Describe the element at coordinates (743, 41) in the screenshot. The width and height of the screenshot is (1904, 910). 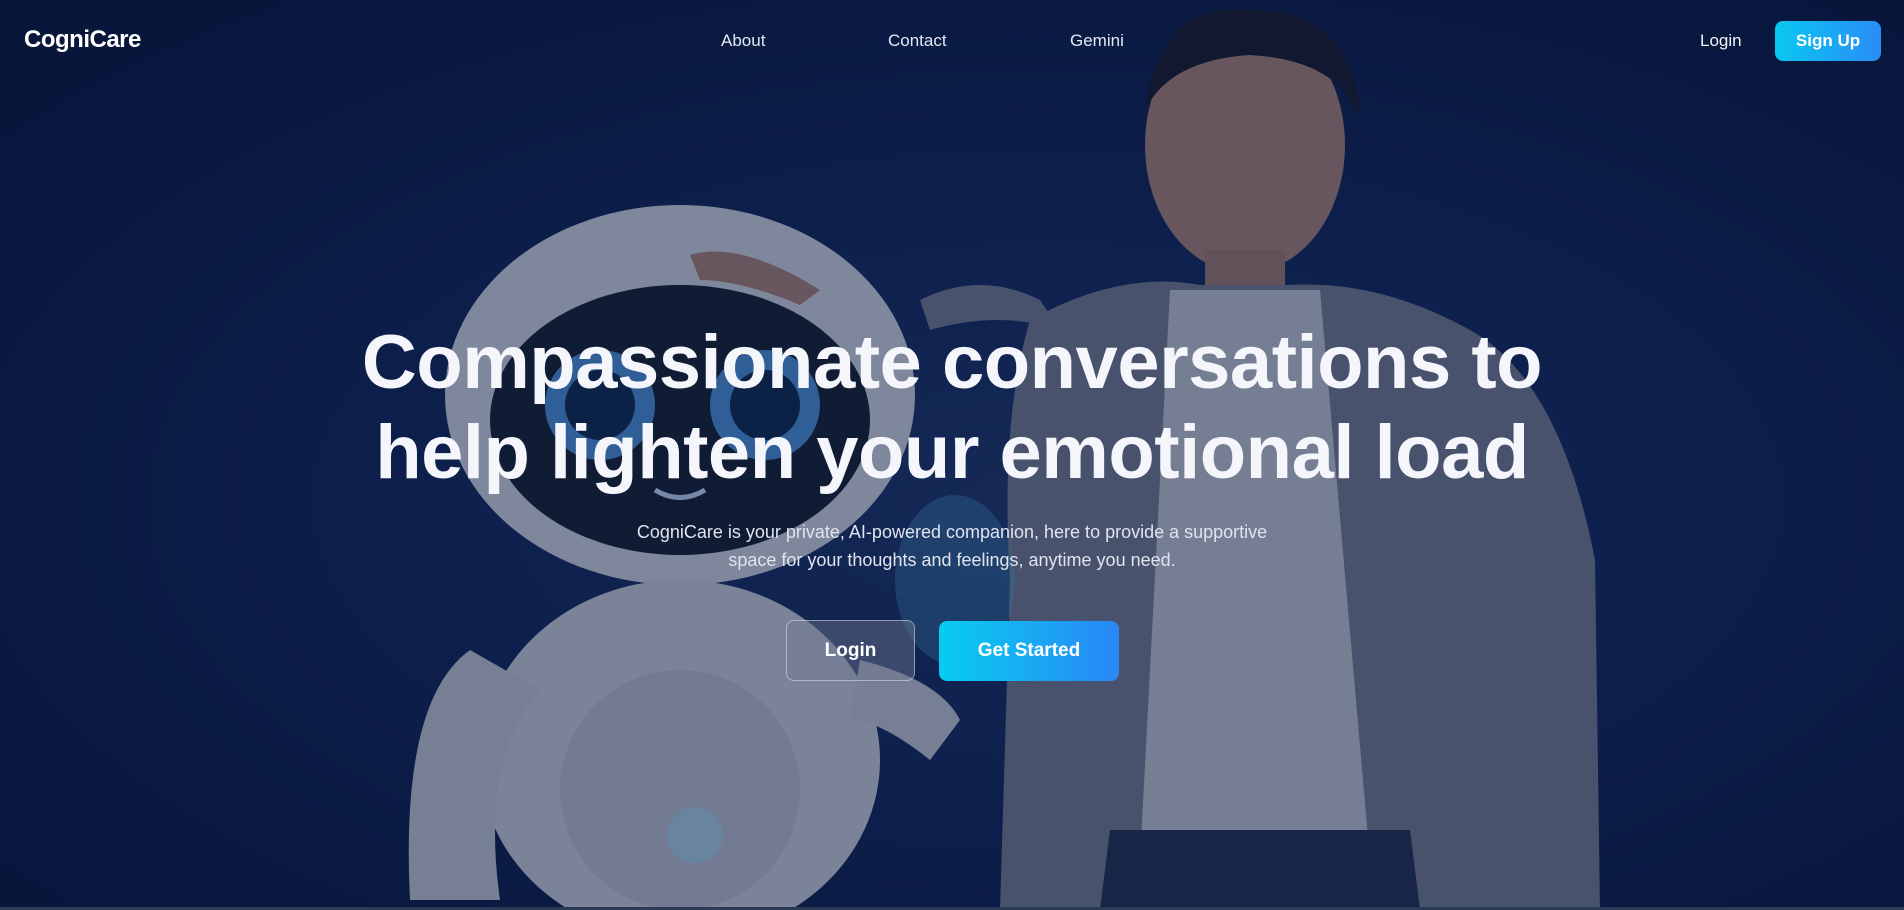
I see `nav-link-about: About` at that location.